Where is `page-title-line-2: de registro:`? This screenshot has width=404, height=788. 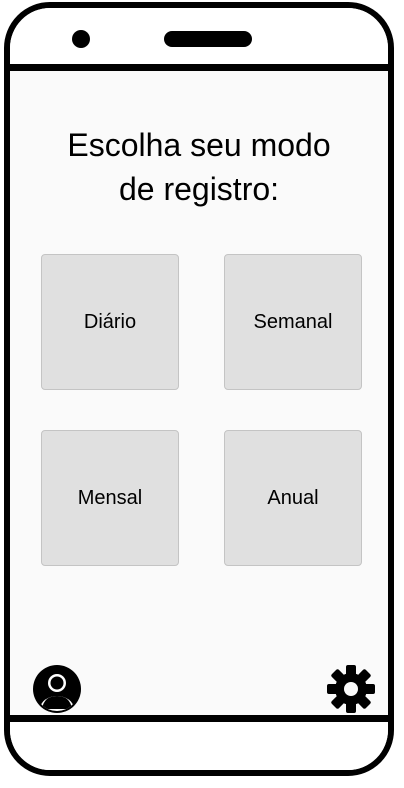
page-title-line-2: de registro: is located at coordinates (199, 189).